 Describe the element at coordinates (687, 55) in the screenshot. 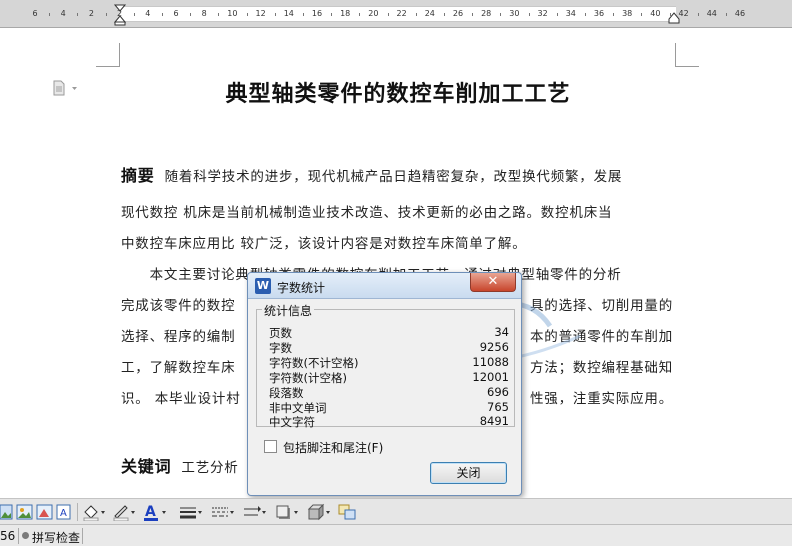

I see `margin-corner-top-right` at that location.